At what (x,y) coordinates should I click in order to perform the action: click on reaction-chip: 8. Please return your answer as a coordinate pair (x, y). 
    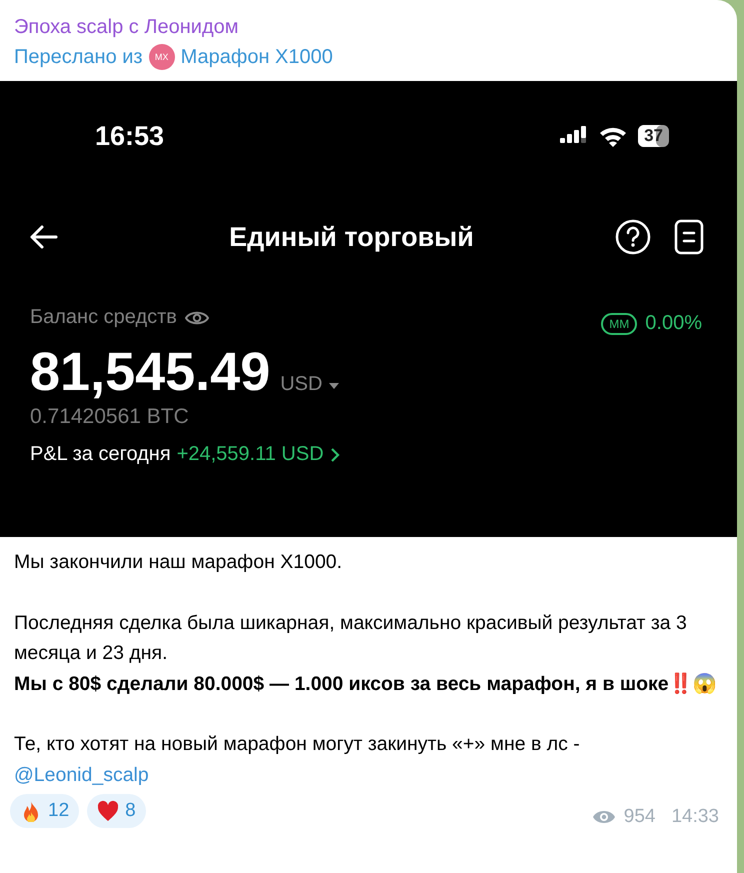
    Looking at the image, I should click on (116, 811).